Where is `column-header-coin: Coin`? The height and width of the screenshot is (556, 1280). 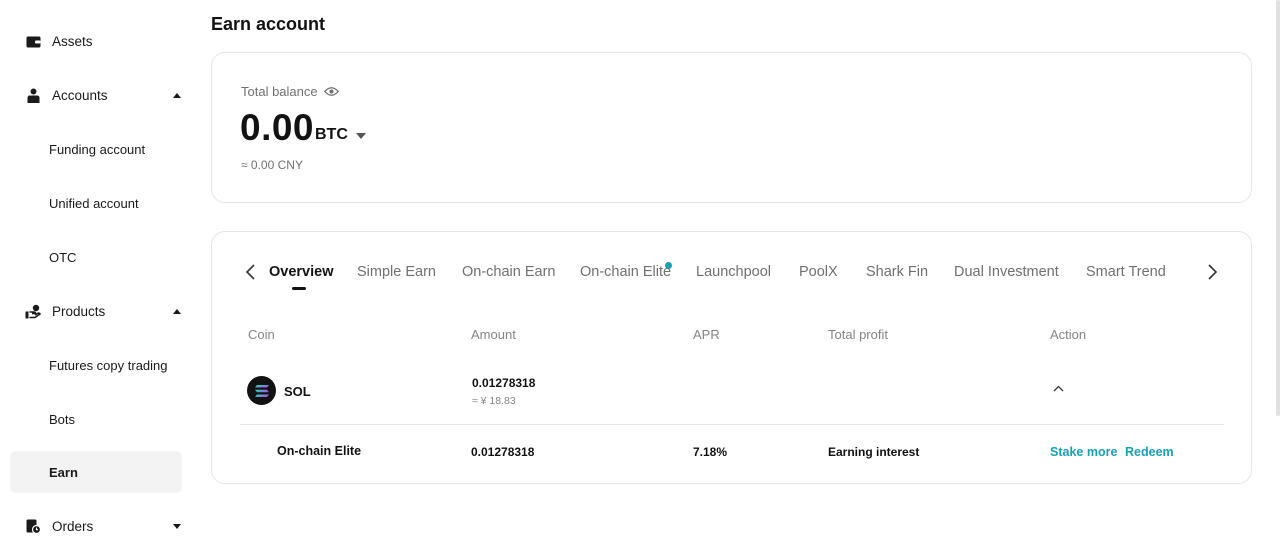 column-header-coin: Coin is located at coordinates (261, 334).